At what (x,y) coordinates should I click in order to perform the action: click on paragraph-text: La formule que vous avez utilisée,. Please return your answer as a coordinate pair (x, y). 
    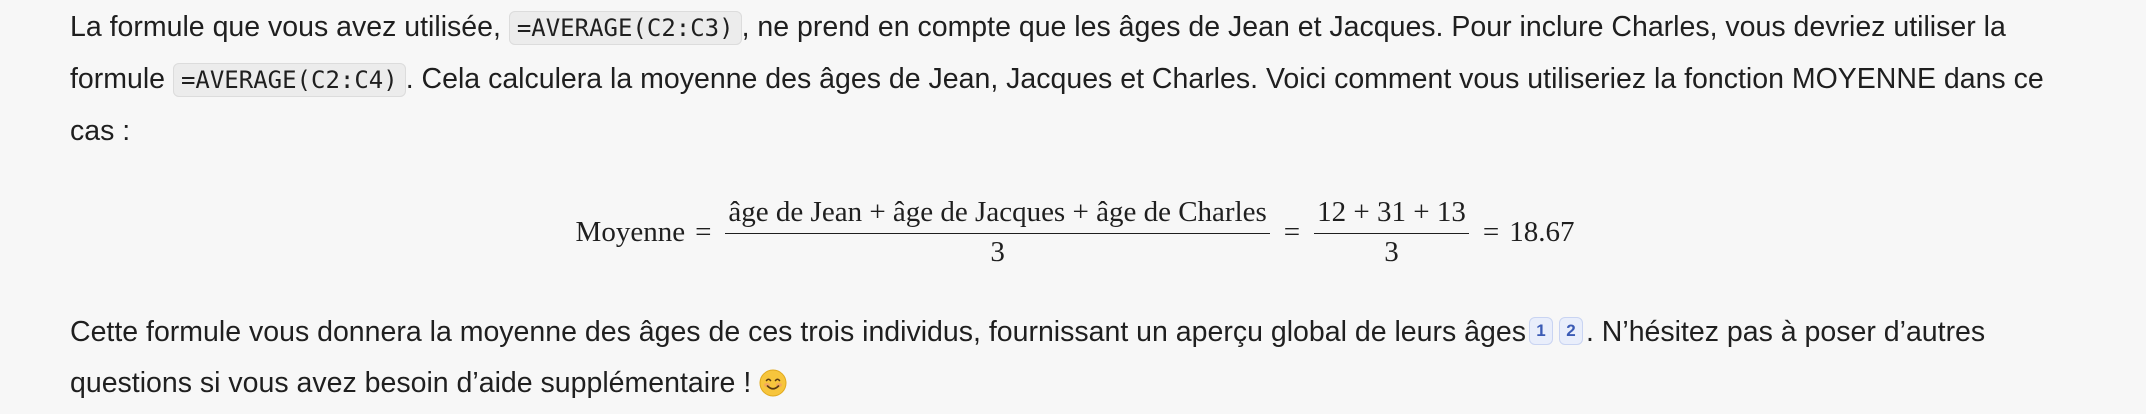
    Looking at the image, I should click on (289, 27).